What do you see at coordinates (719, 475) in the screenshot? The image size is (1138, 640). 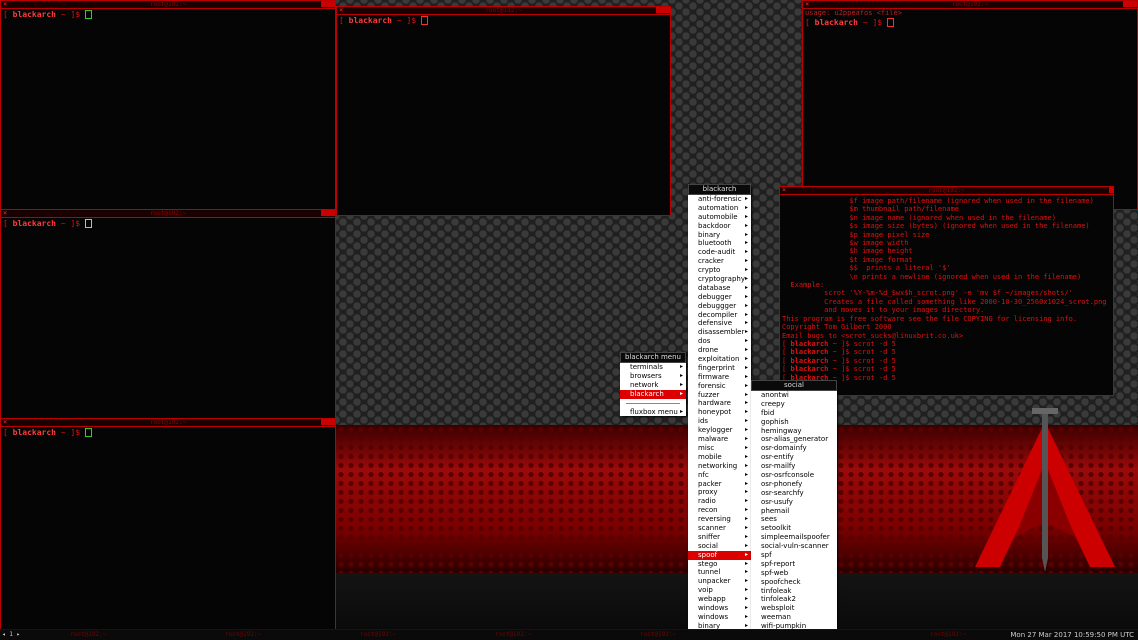 I see `menu-item-nfc: nfc` at bounding box center [719, 475].